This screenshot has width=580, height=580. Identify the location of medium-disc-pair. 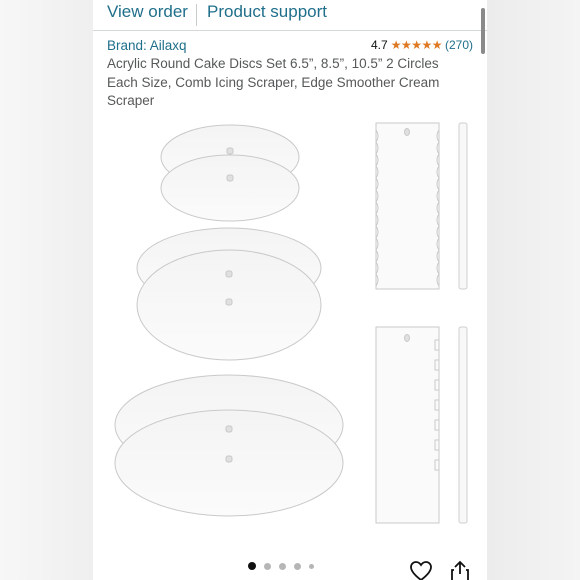
(229, 294).